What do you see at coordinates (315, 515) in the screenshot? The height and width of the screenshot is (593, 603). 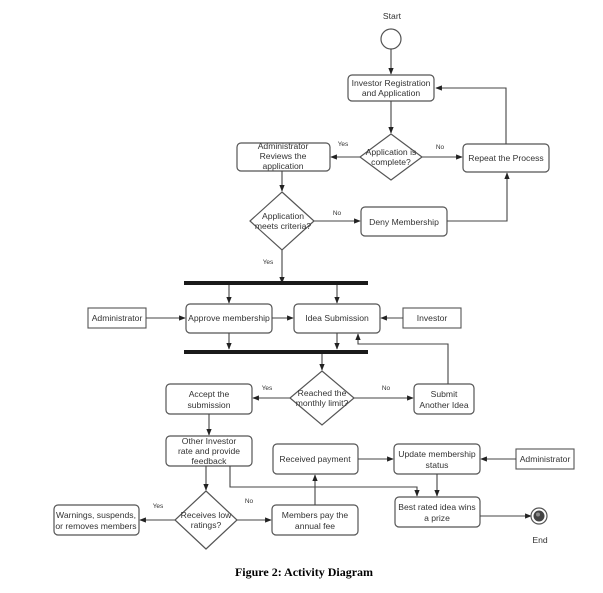 I see `node-text: Members pay the` at bounding box center [315, 515].